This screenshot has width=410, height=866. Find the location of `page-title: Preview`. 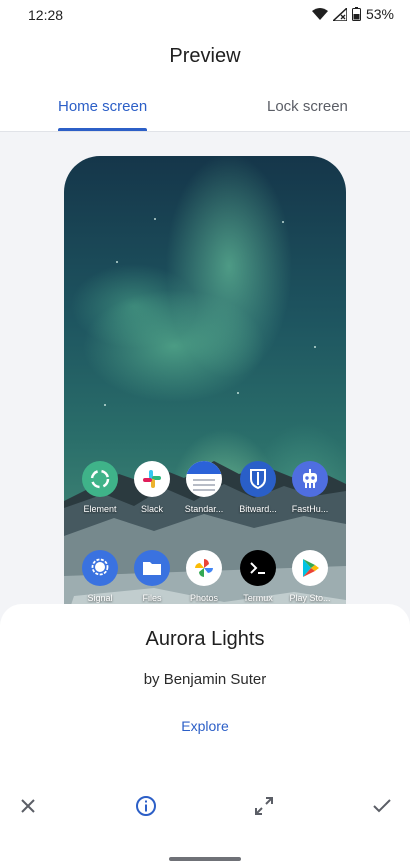

page-title: Preview is located at coordinates (205, 56).